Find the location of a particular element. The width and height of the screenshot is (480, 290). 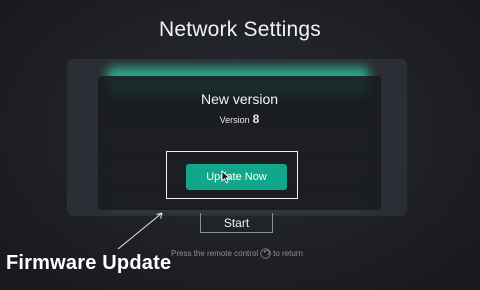

return-icon is located at coordinates (265, 253).